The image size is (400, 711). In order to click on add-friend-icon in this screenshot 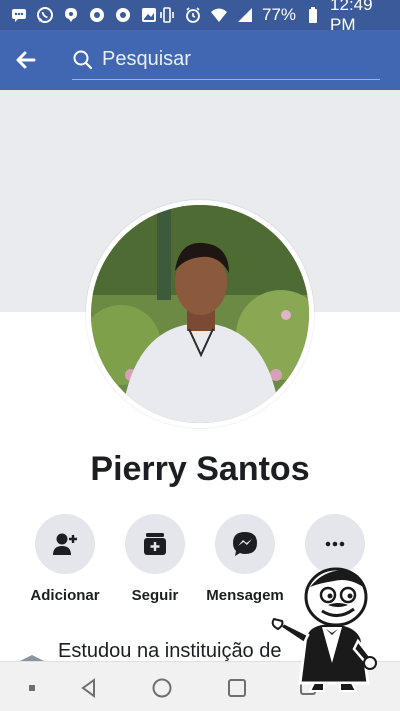, I will do `click(65, 544)`.